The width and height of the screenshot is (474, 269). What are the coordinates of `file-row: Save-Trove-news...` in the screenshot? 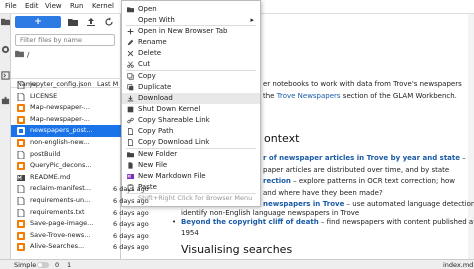 It's located at (66, 236).